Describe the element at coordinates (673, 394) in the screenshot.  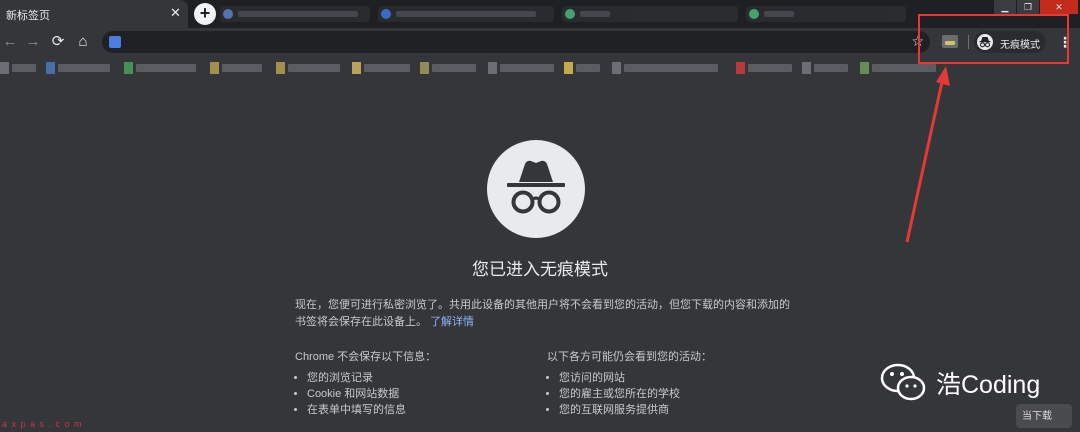
I see `list-item: 您的雇主或您所在的学校` at that location.